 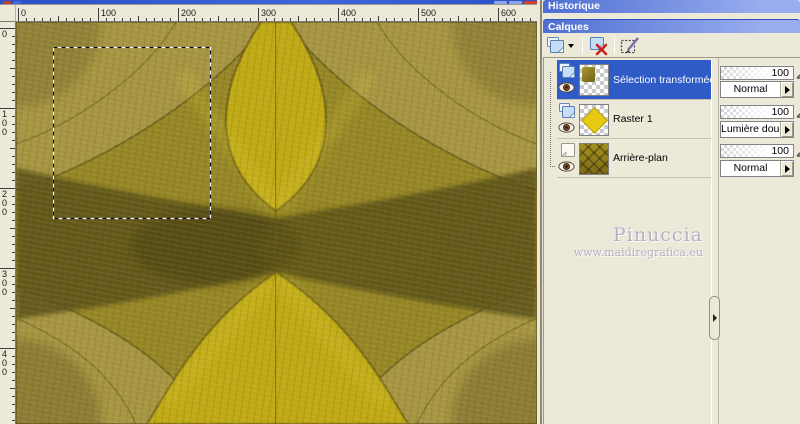 What do you see at coordinates (640, 158) in the screenshot?
I see `layer-name: Arrière-plan` at bounding box center [640, 158].